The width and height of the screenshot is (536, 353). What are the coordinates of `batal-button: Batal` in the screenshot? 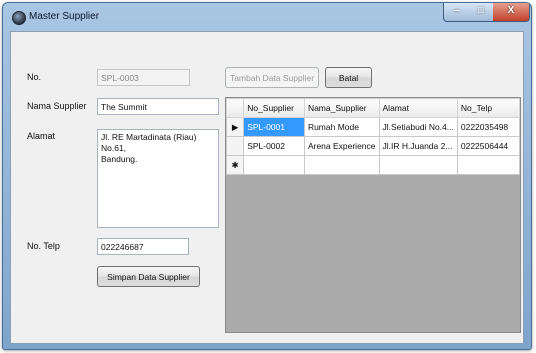 It's located at (348, 77).